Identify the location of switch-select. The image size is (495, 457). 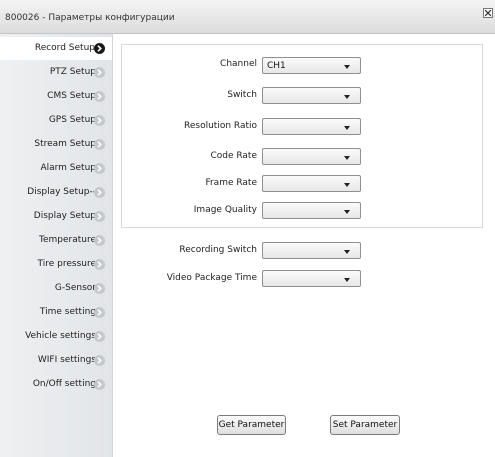
(311, 95).